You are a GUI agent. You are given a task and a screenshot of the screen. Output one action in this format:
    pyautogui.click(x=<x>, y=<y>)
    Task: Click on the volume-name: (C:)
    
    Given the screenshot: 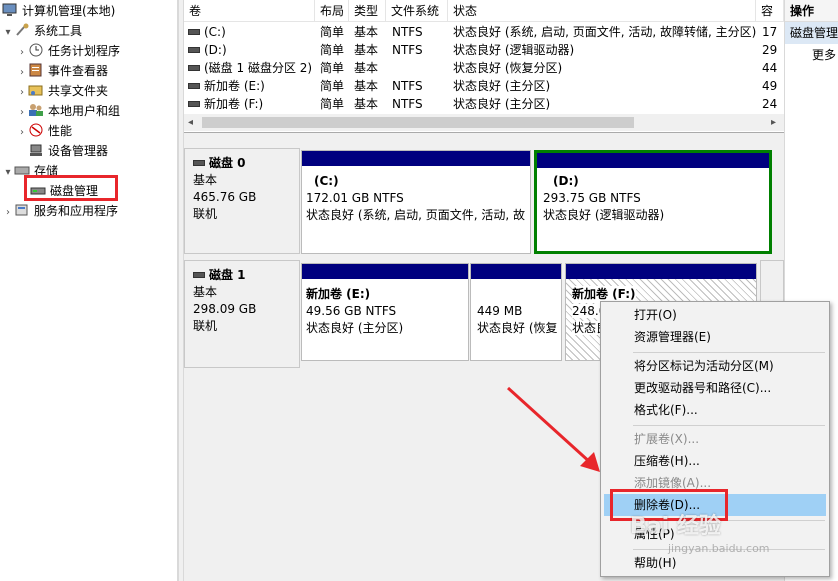 What is the action you would take?
    pyautogui.click(x=215, y=32)
    